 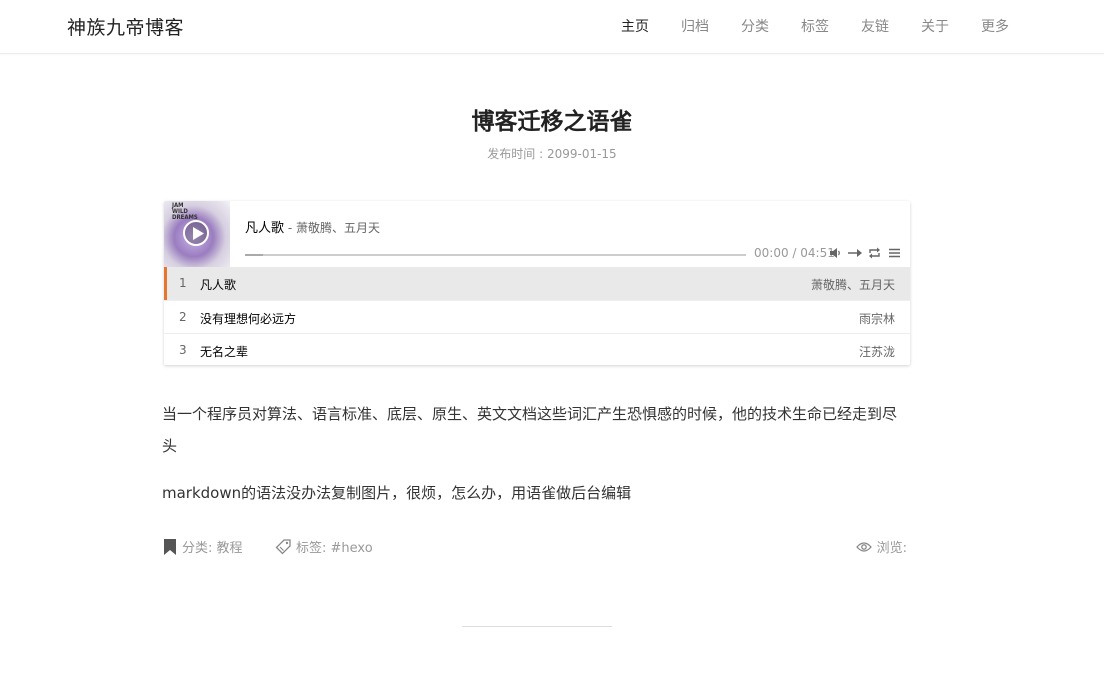 What do you see at coordinates (183, 283) in the screenshot?
I see `playlist-item-index: 1` at bounding box center [183, 283].